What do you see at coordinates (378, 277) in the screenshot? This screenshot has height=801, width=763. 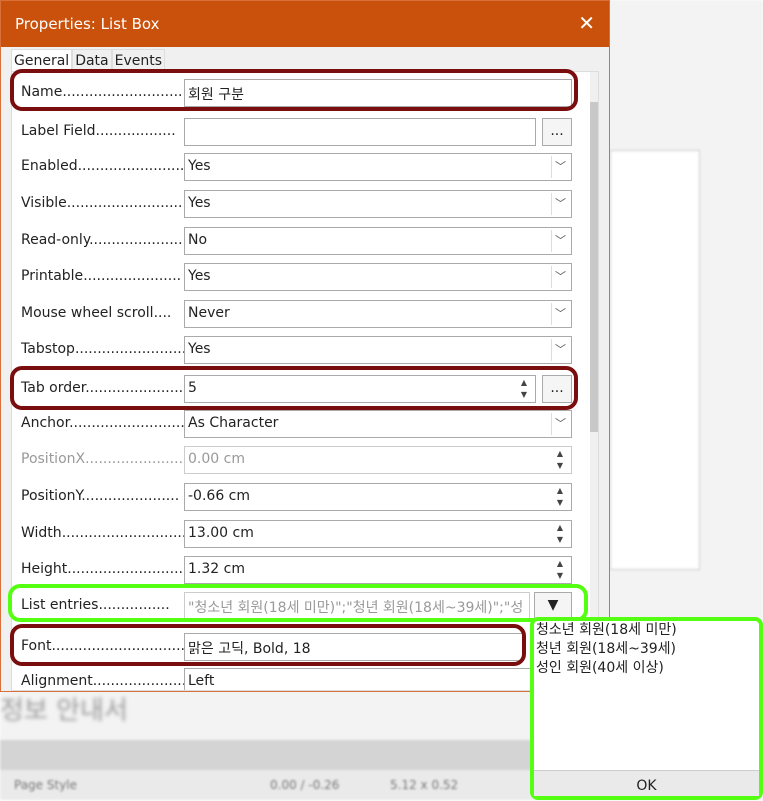 I see `printable-field: Yes ﹀` at bounding box center [378, 277].